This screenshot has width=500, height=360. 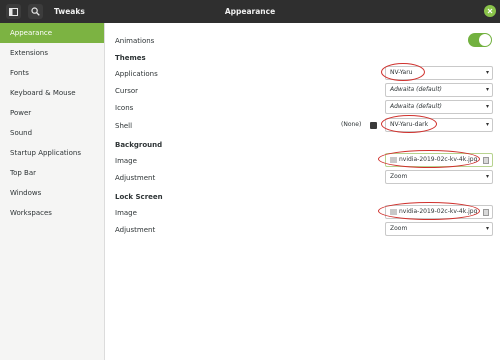 I want to click on background-adjustment-label: Adjustment, so click(x=135, y=178).